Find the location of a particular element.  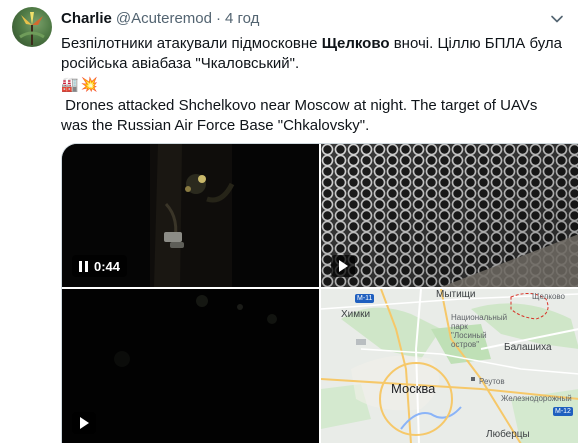

map-label-zheleznodorozhny: Железнодорожный is located at coordinates (536, 398).